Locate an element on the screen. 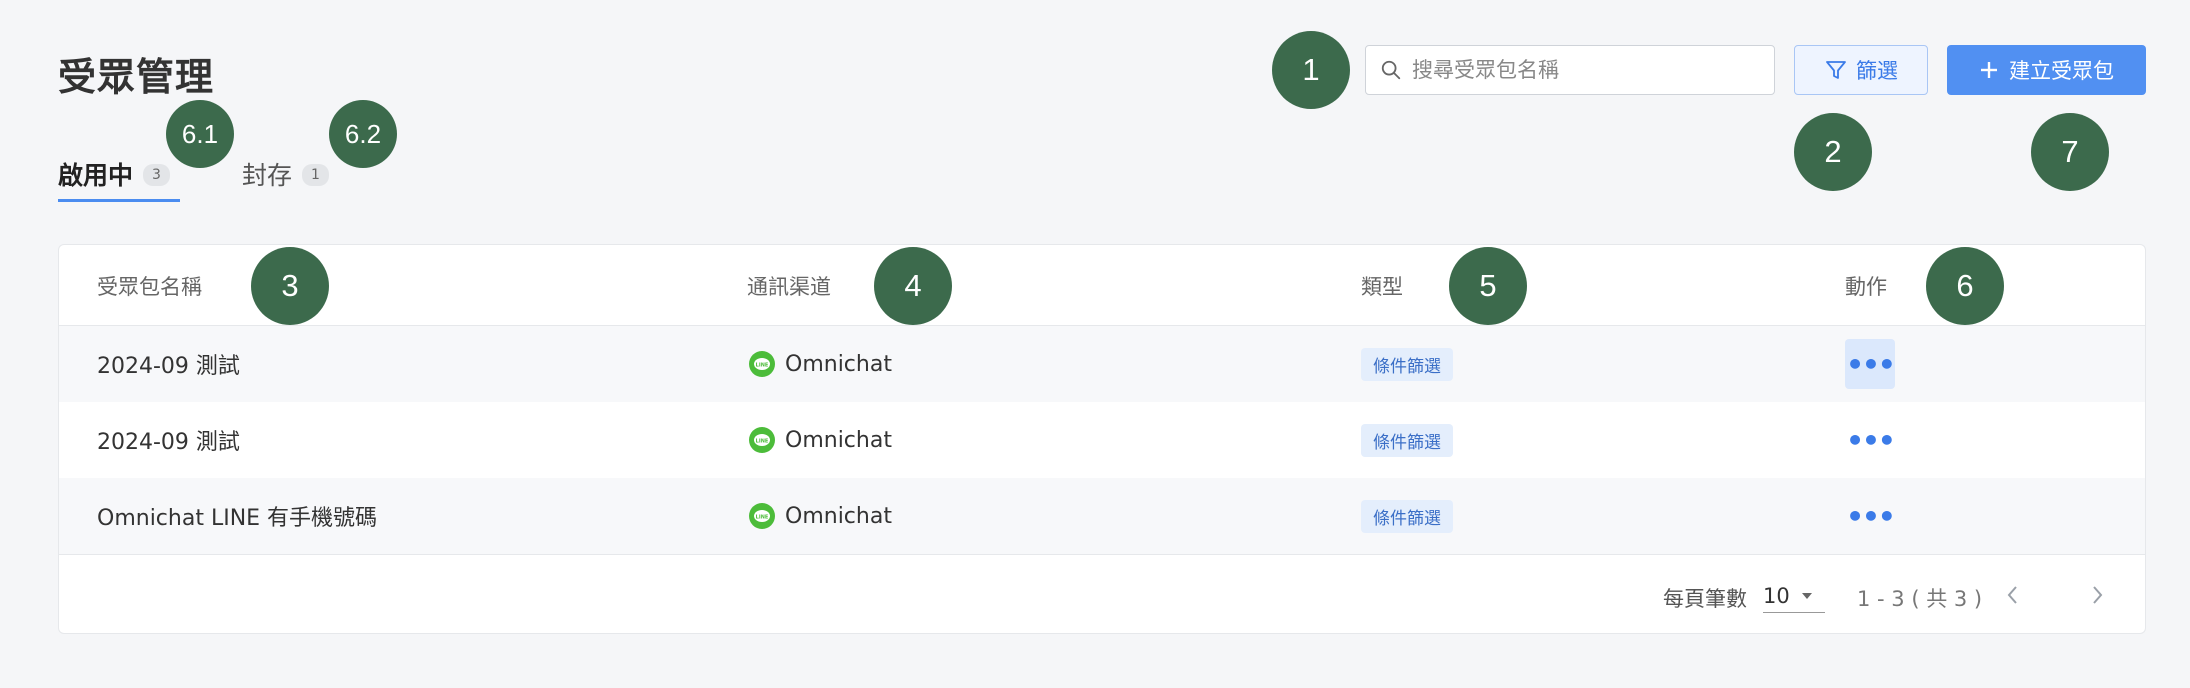  annotation-marker-2: 2 is located at coordinates (1833, 152).